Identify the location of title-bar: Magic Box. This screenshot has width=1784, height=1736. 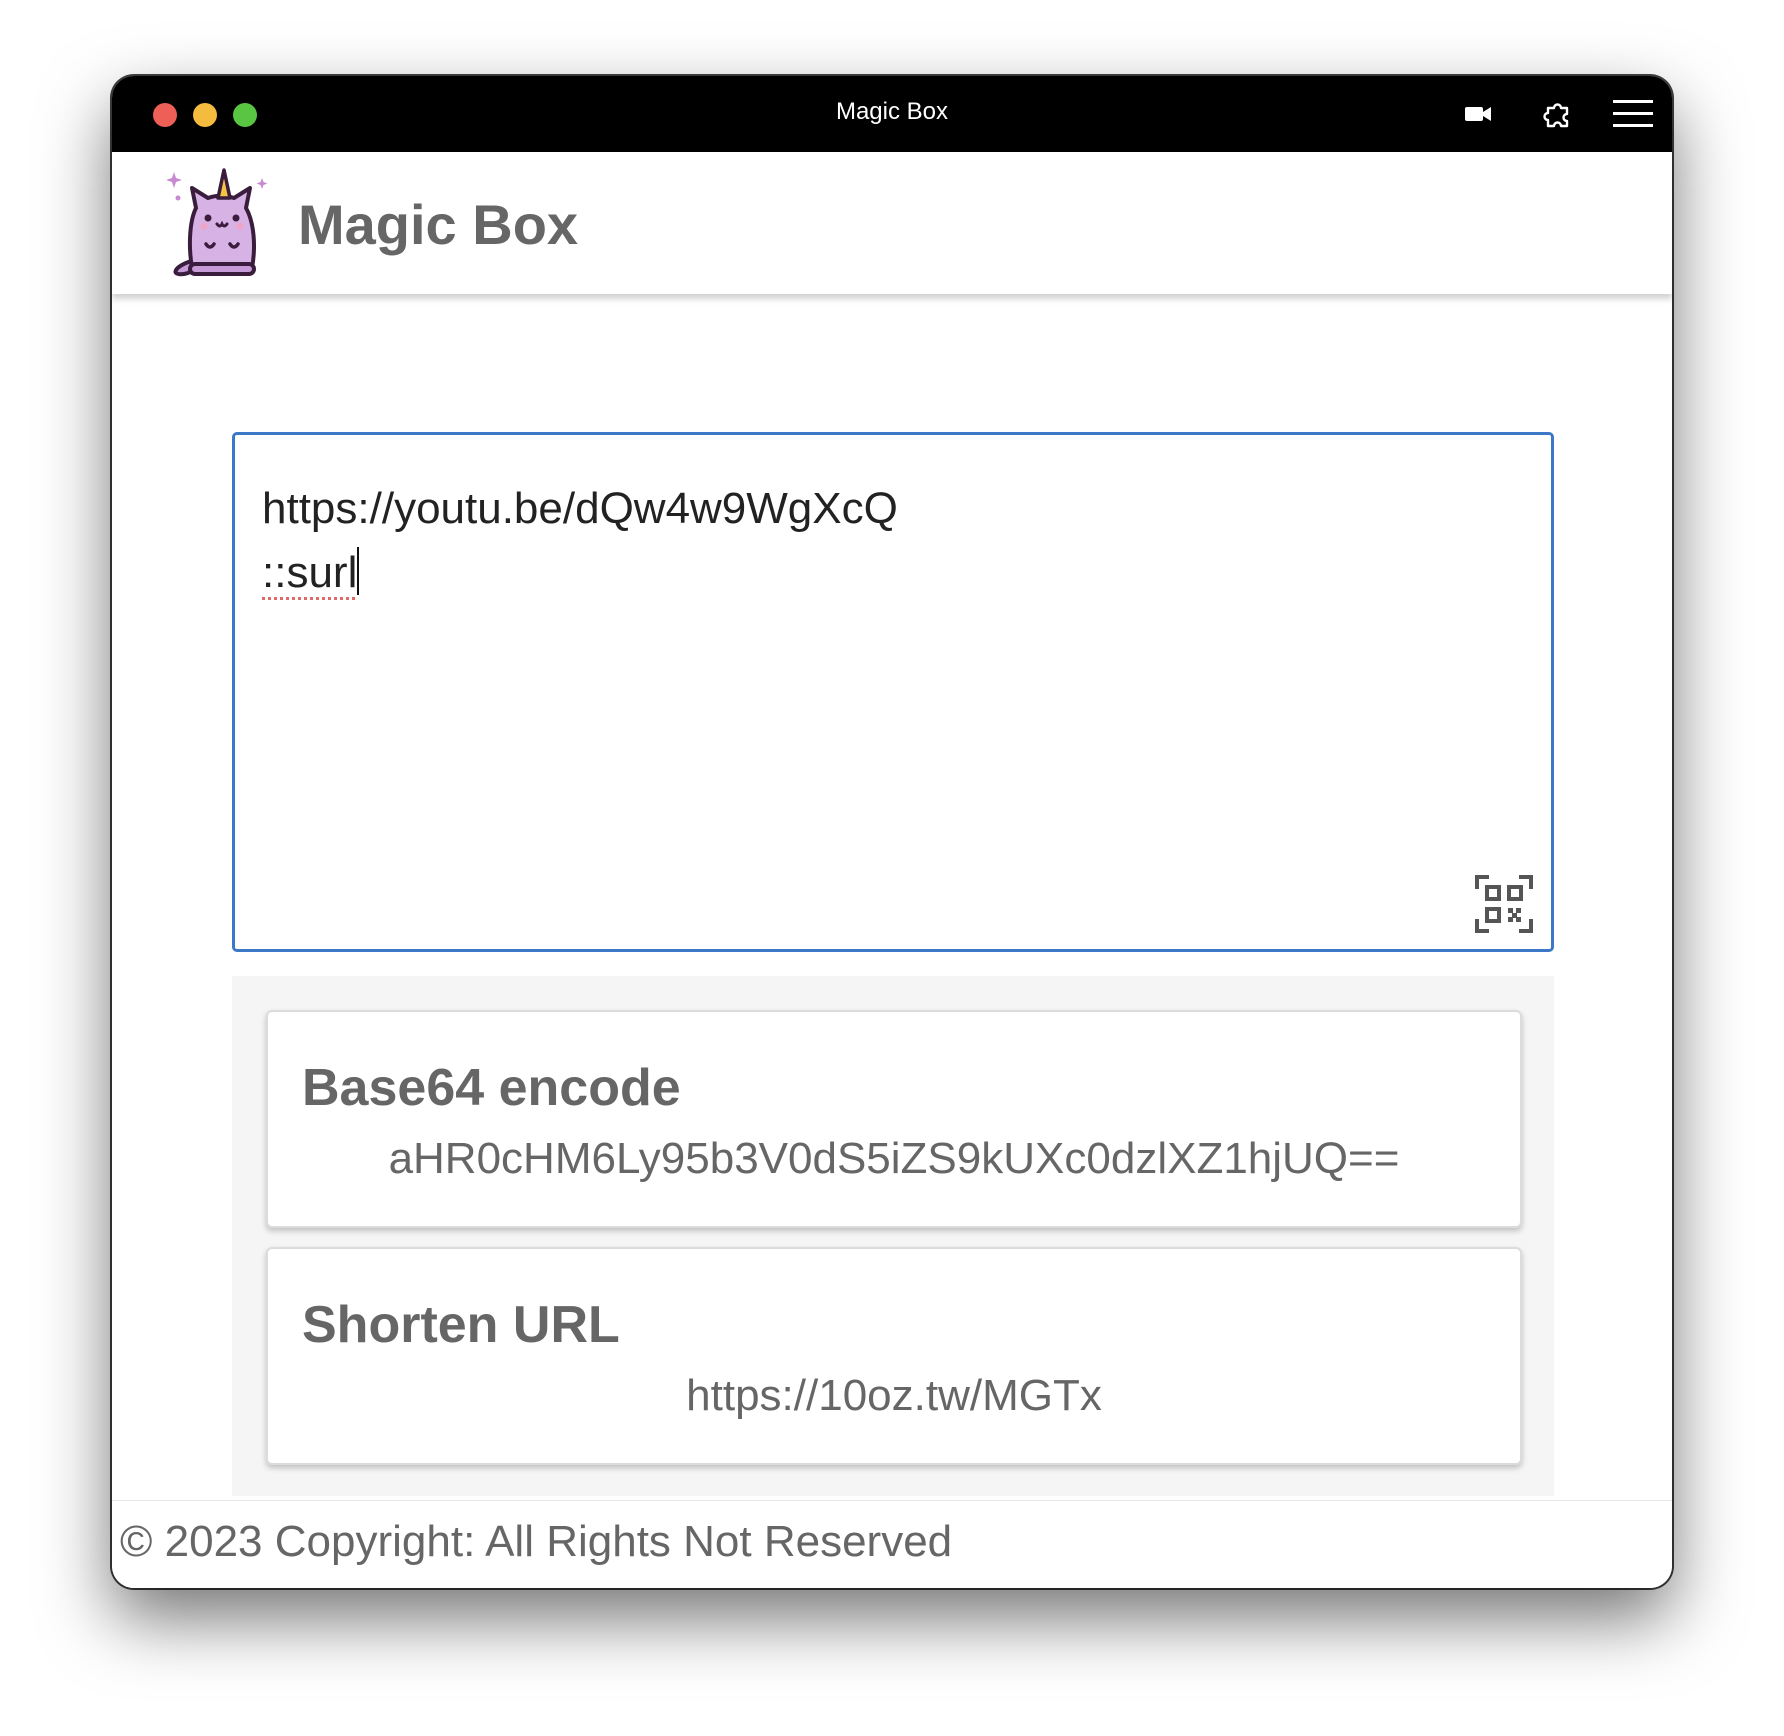
(892, 114).